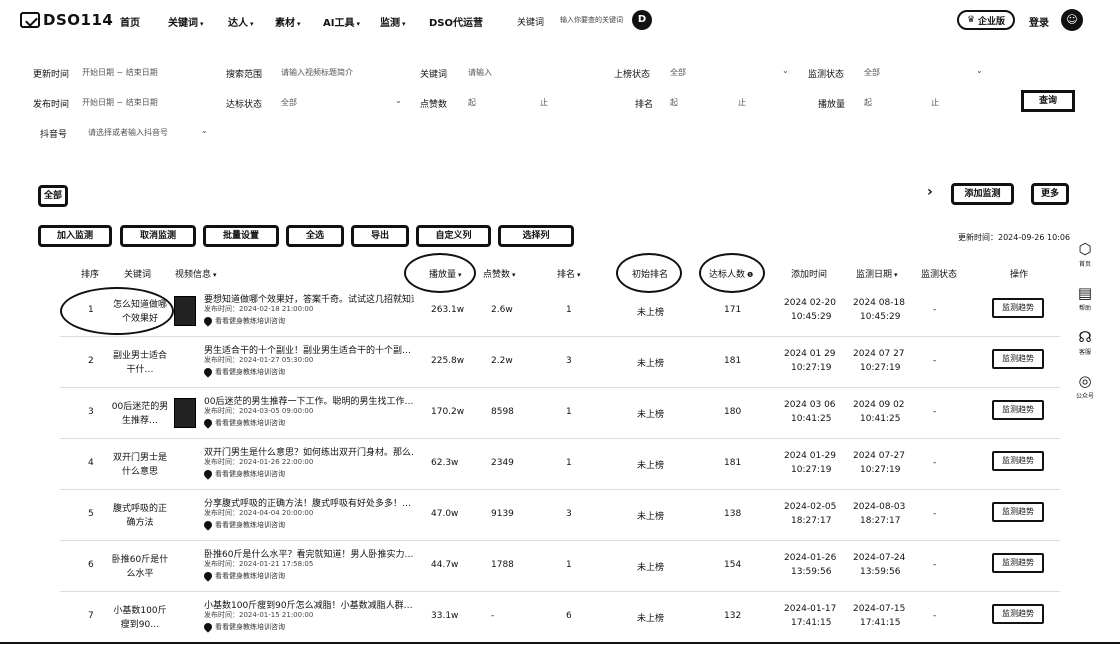  What do you see at coordinates (674, 102) in the screenshot?
I see `rank-from-input: 起` at bounding box center [674, 102].